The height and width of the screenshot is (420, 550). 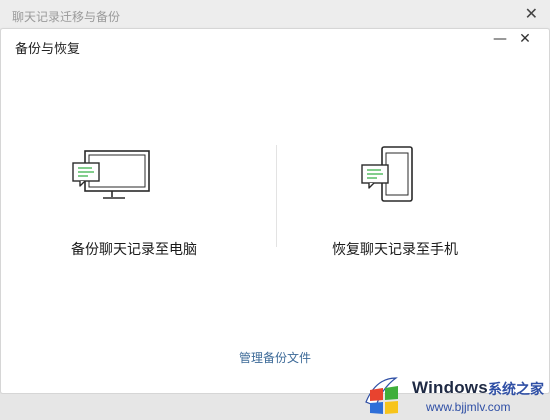 What do you see at coordinates (525, 39) in the screenshot?
I see `close-button: ✕` at bounding box center [525, 39].